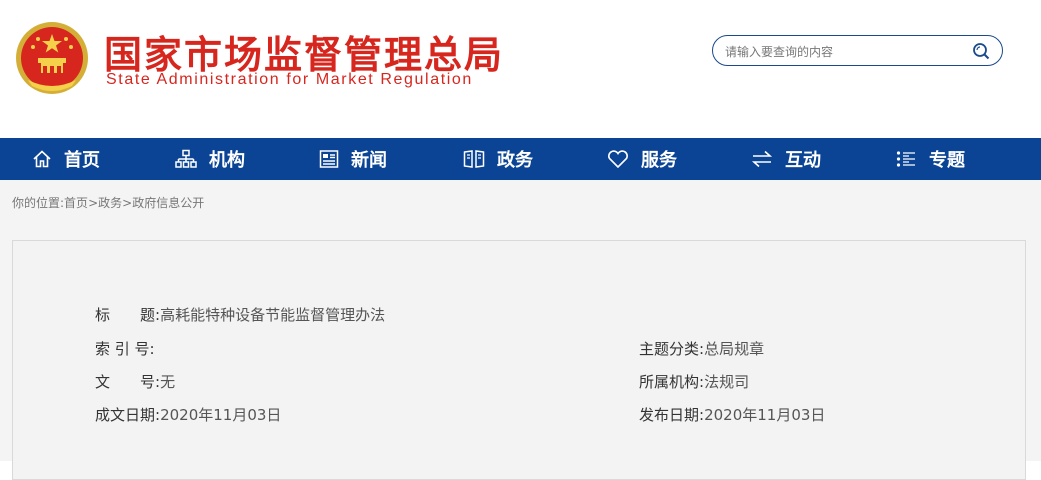 This screenshot has width=1041, height=480. I want to click on date-value: 2020年11月03日, so click(221, 415).